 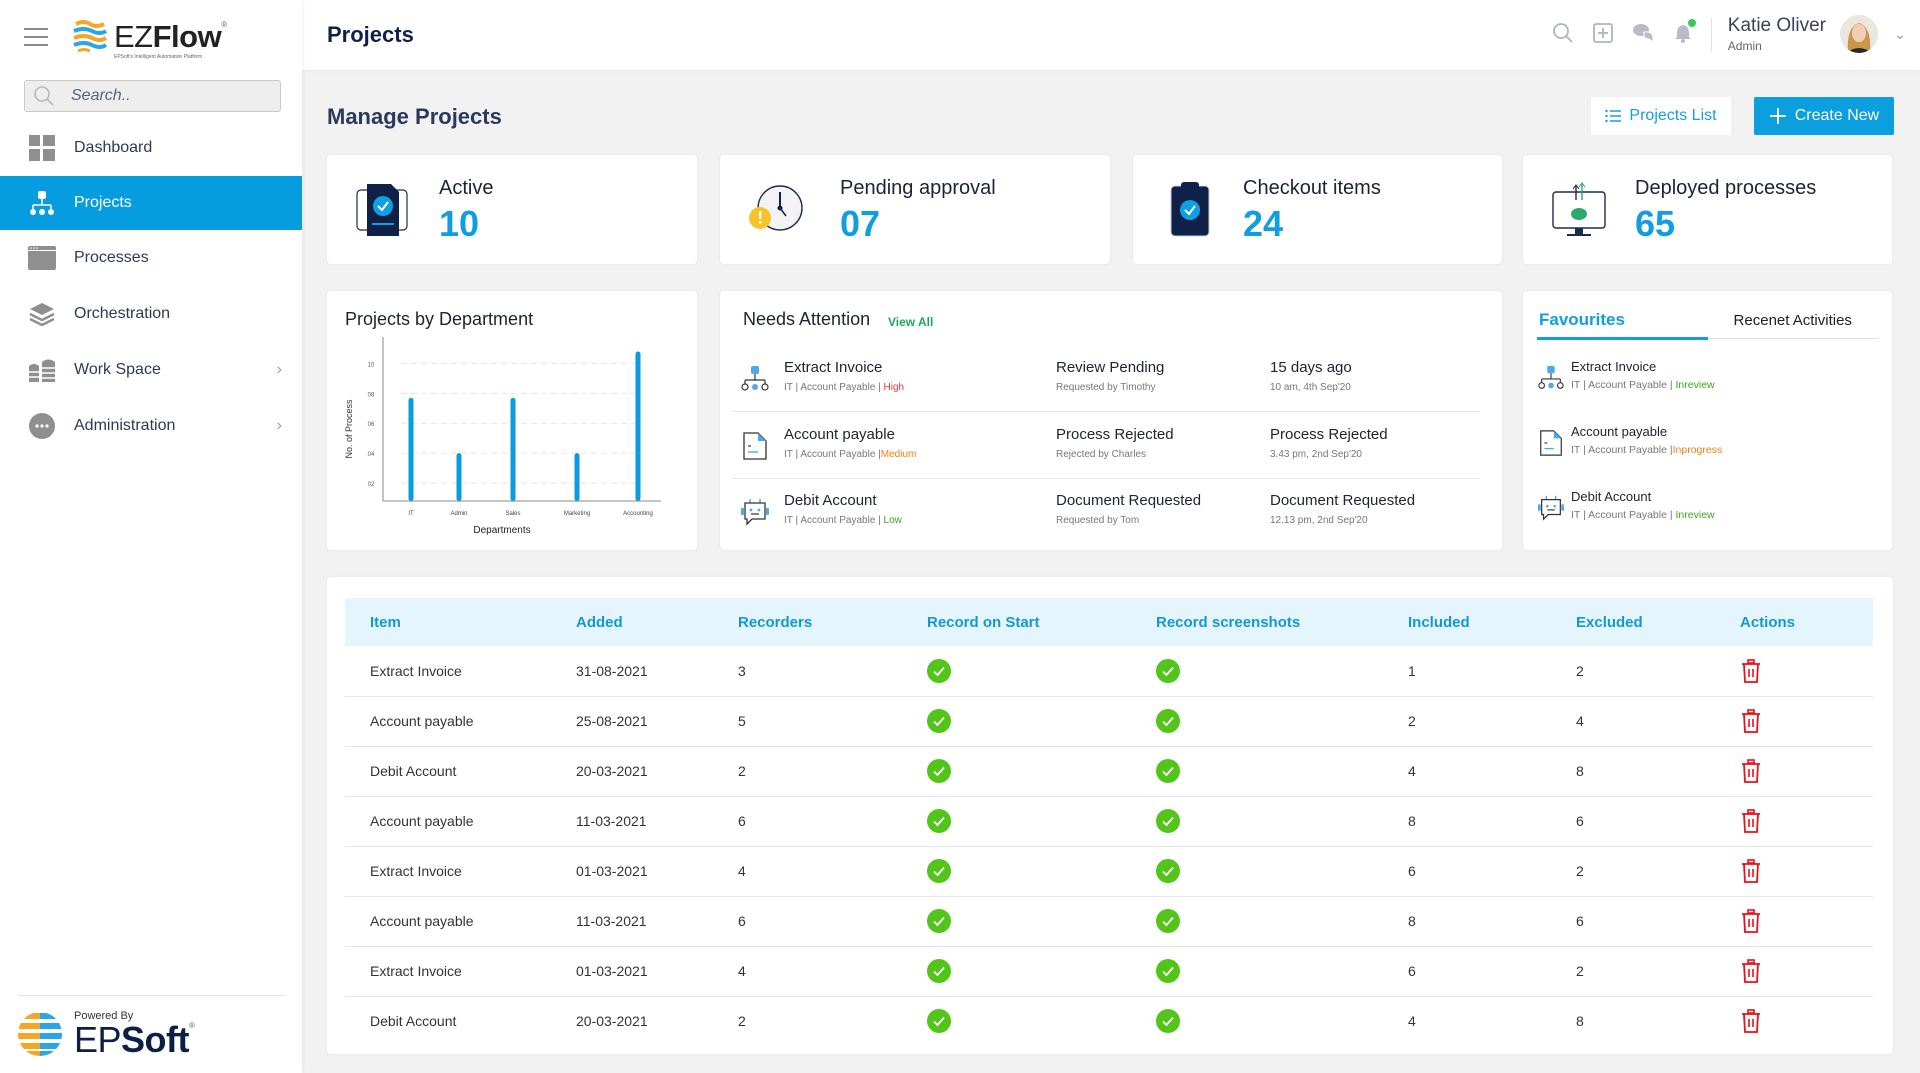 What do you see at coordinates (1579, 209) in the screenshot?
I see `deploy-monitor-icon` at bounding box center [1579, 209].